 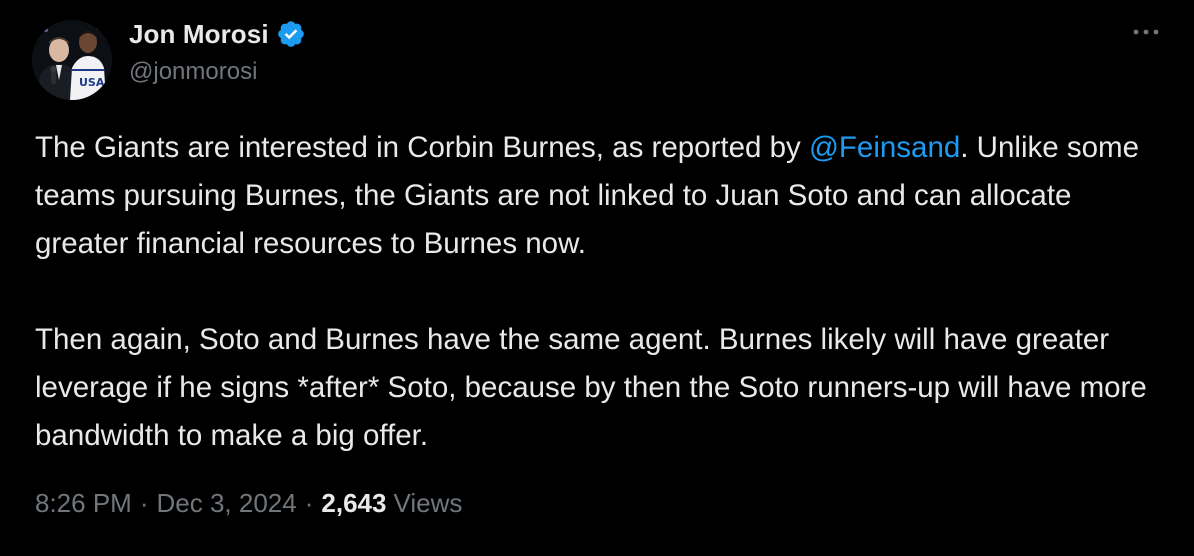 I want to click on author-name: Jon Morosi, so click(x=199, y=34).